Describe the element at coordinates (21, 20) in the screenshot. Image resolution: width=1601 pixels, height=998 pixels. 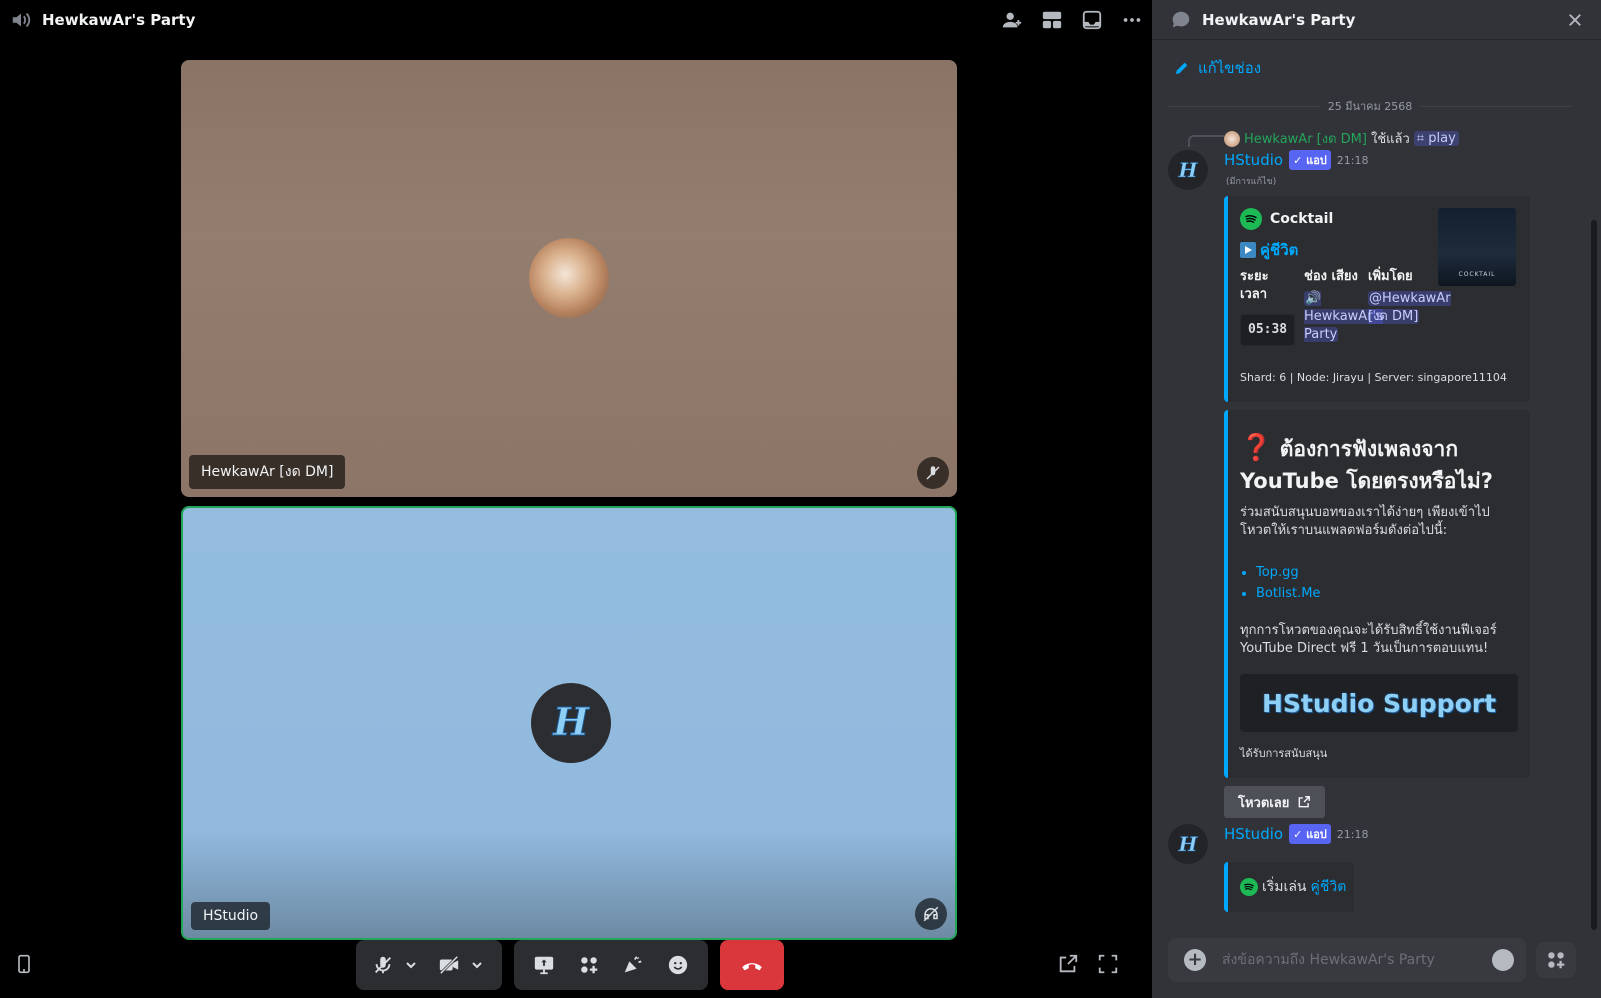
I see `speaker-icon` at that location.